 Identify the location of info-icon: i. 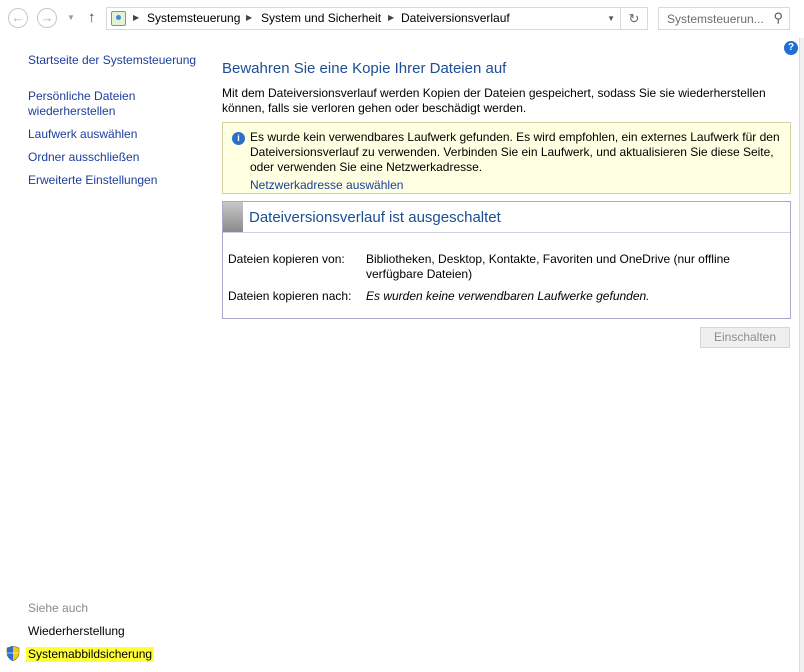
(238, 138).